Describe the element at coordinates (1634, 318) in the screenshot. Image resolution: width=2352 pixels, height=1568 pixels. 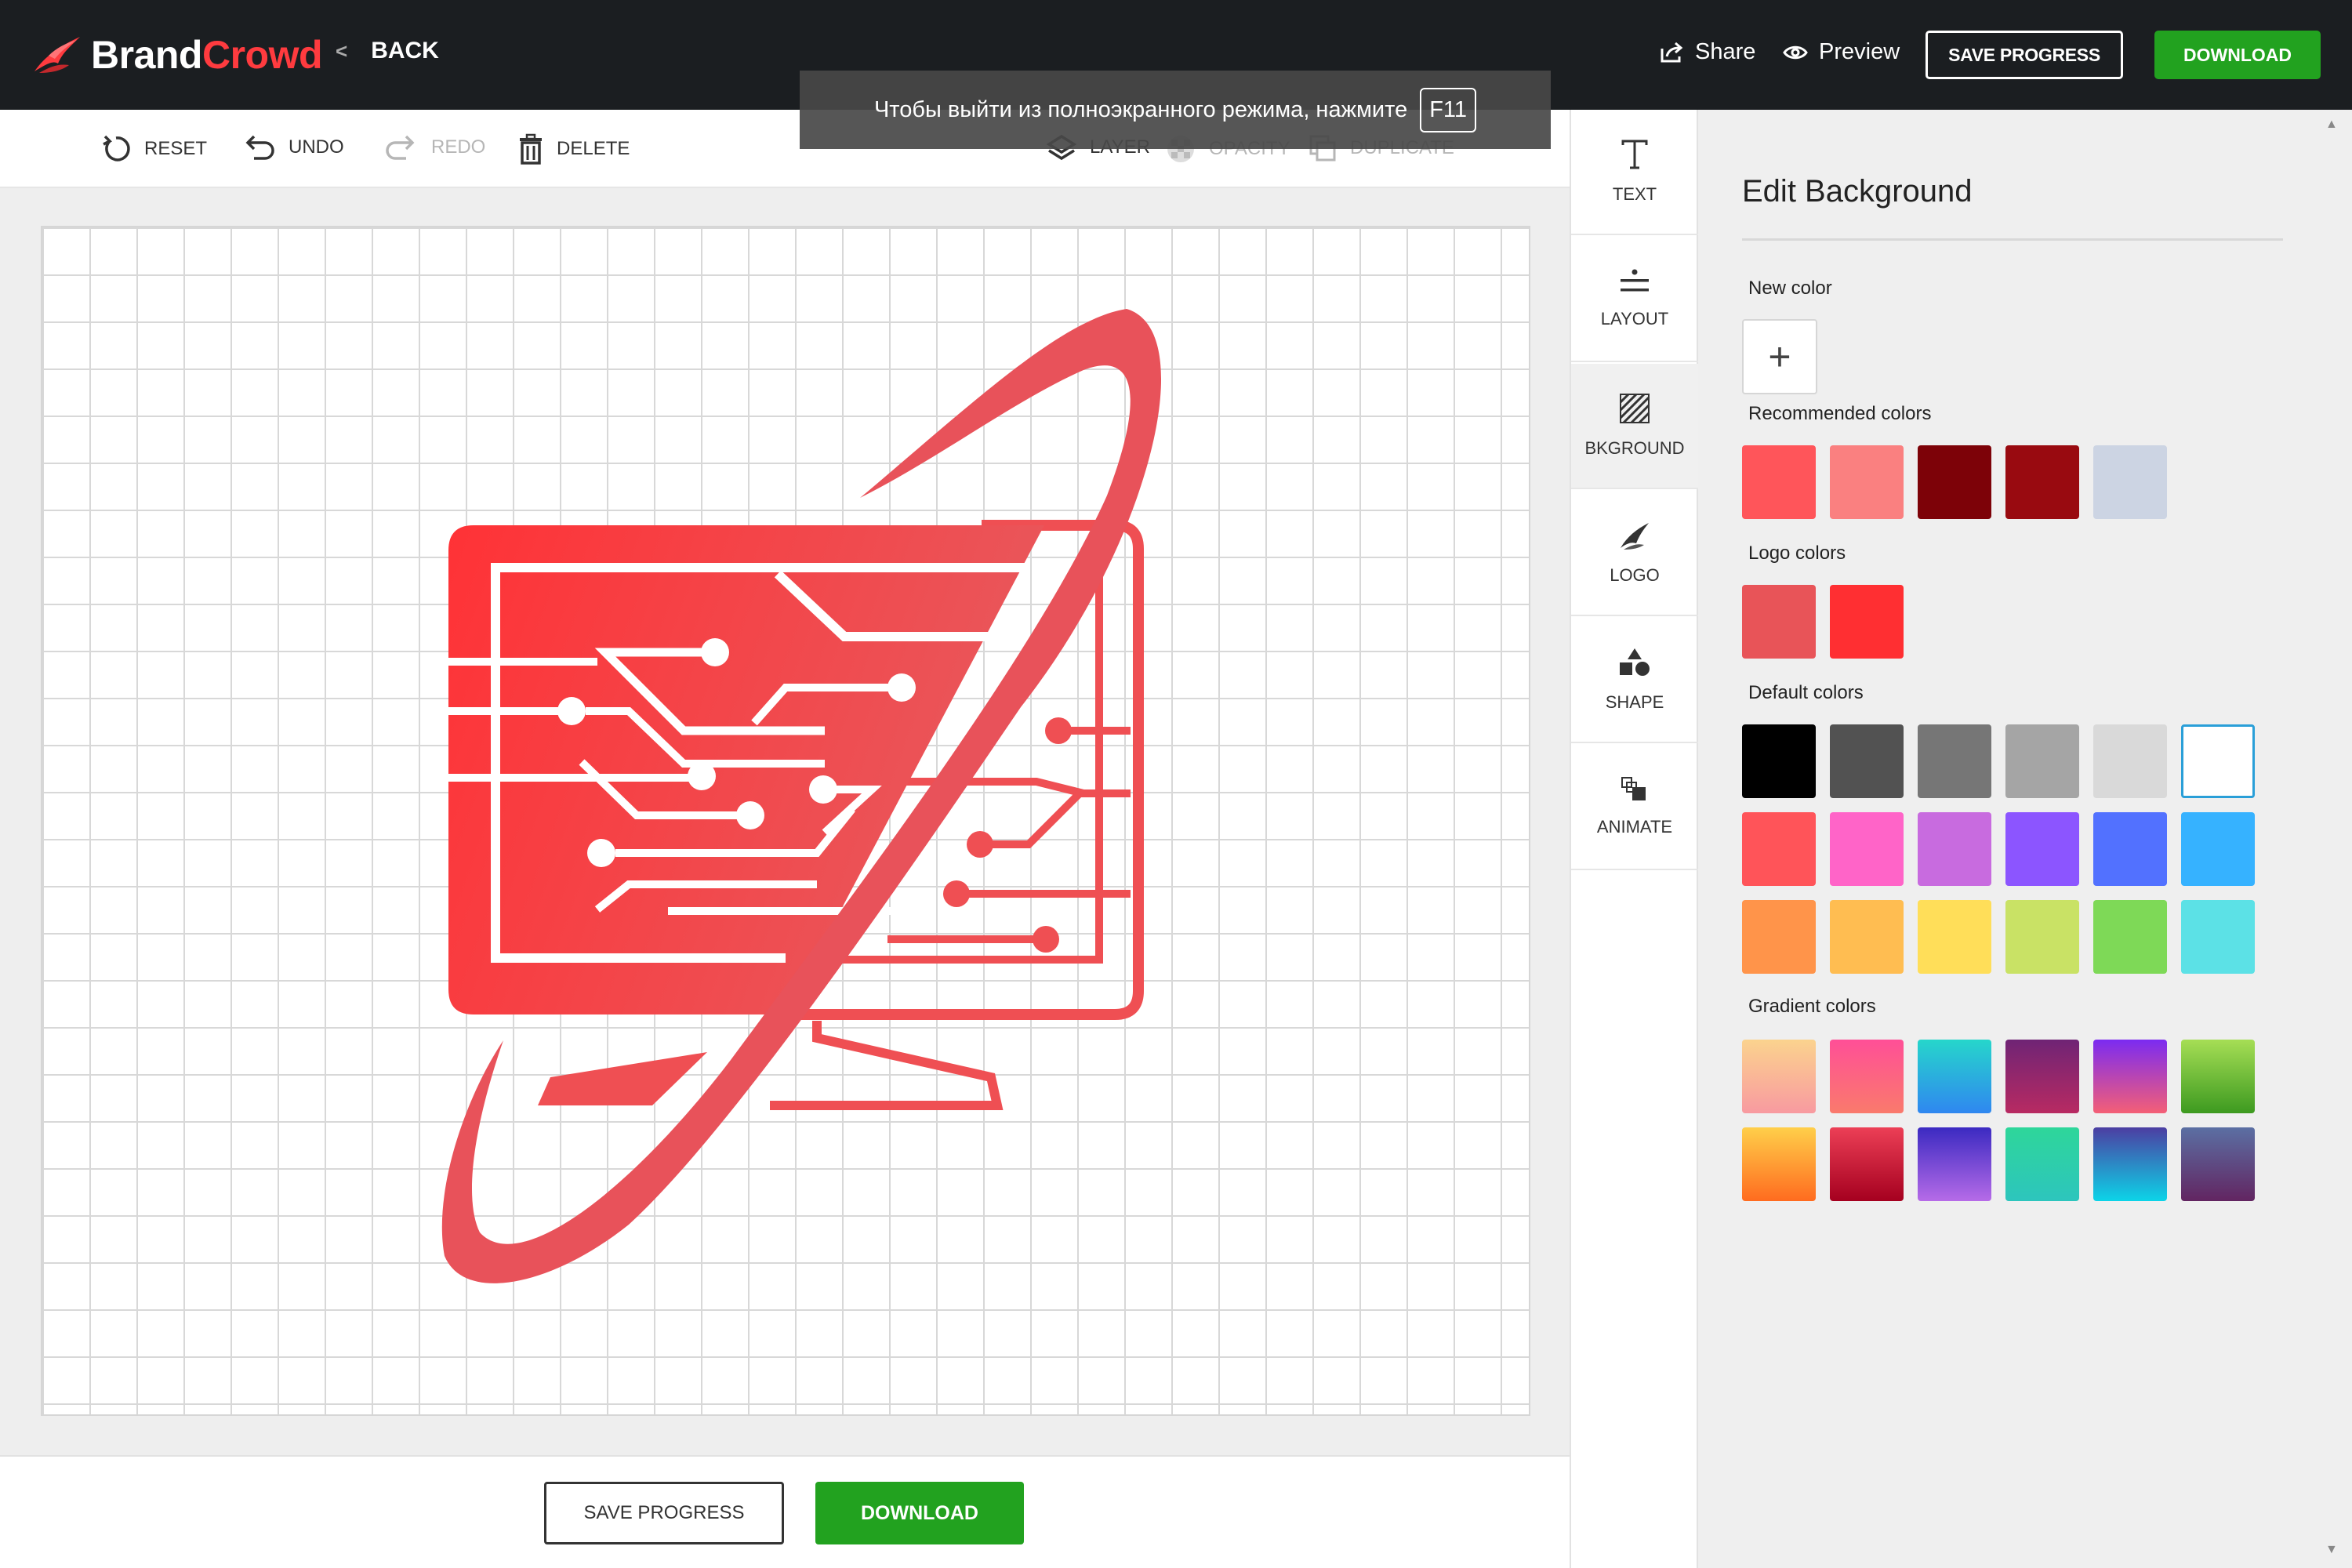
I see `rail-label-layout: LAYOUT` at that location.